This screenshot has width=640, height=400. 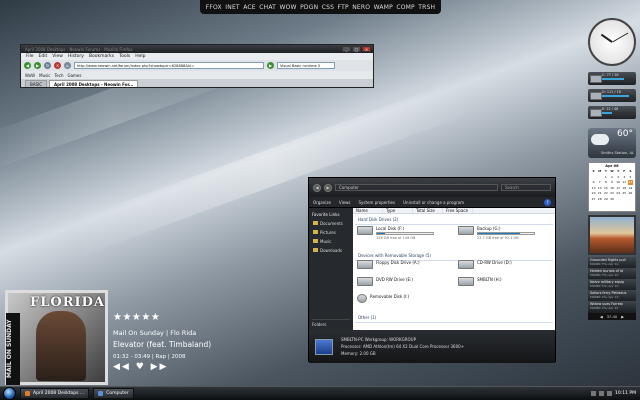 I want to click on menu-edit: Edit, so click(x=43, y=56).